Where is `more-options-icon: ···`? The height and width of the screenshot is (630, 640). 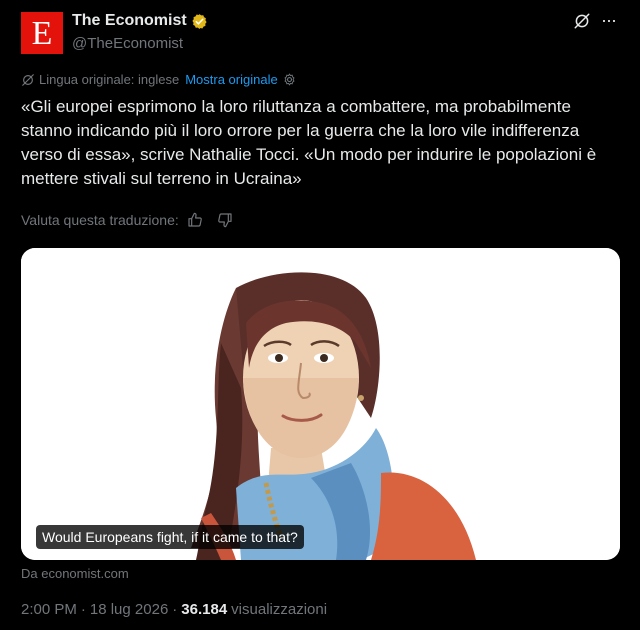 more-options-icon: ··· is located at coordinates (609, 20).